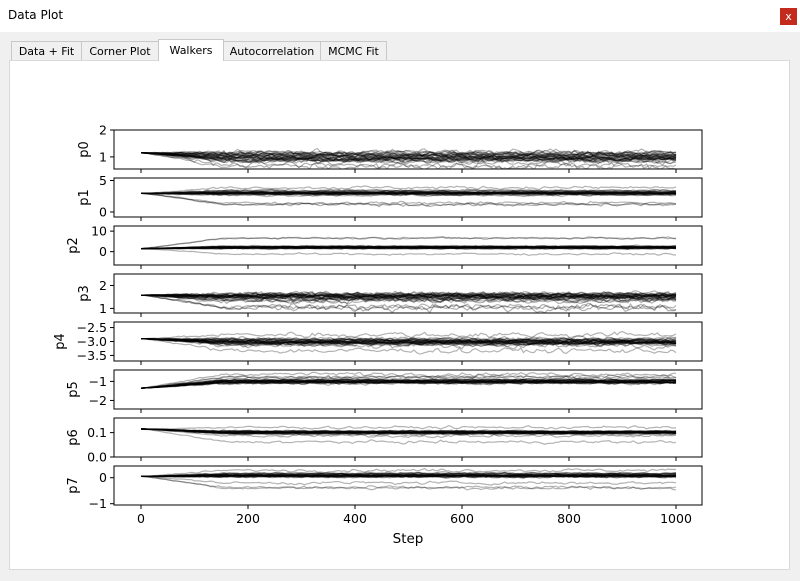  What do you see at coordinates (73, 245) in the screenshot?
I see `y-axis-label-p2: p2` at bounding box center [73, 245].